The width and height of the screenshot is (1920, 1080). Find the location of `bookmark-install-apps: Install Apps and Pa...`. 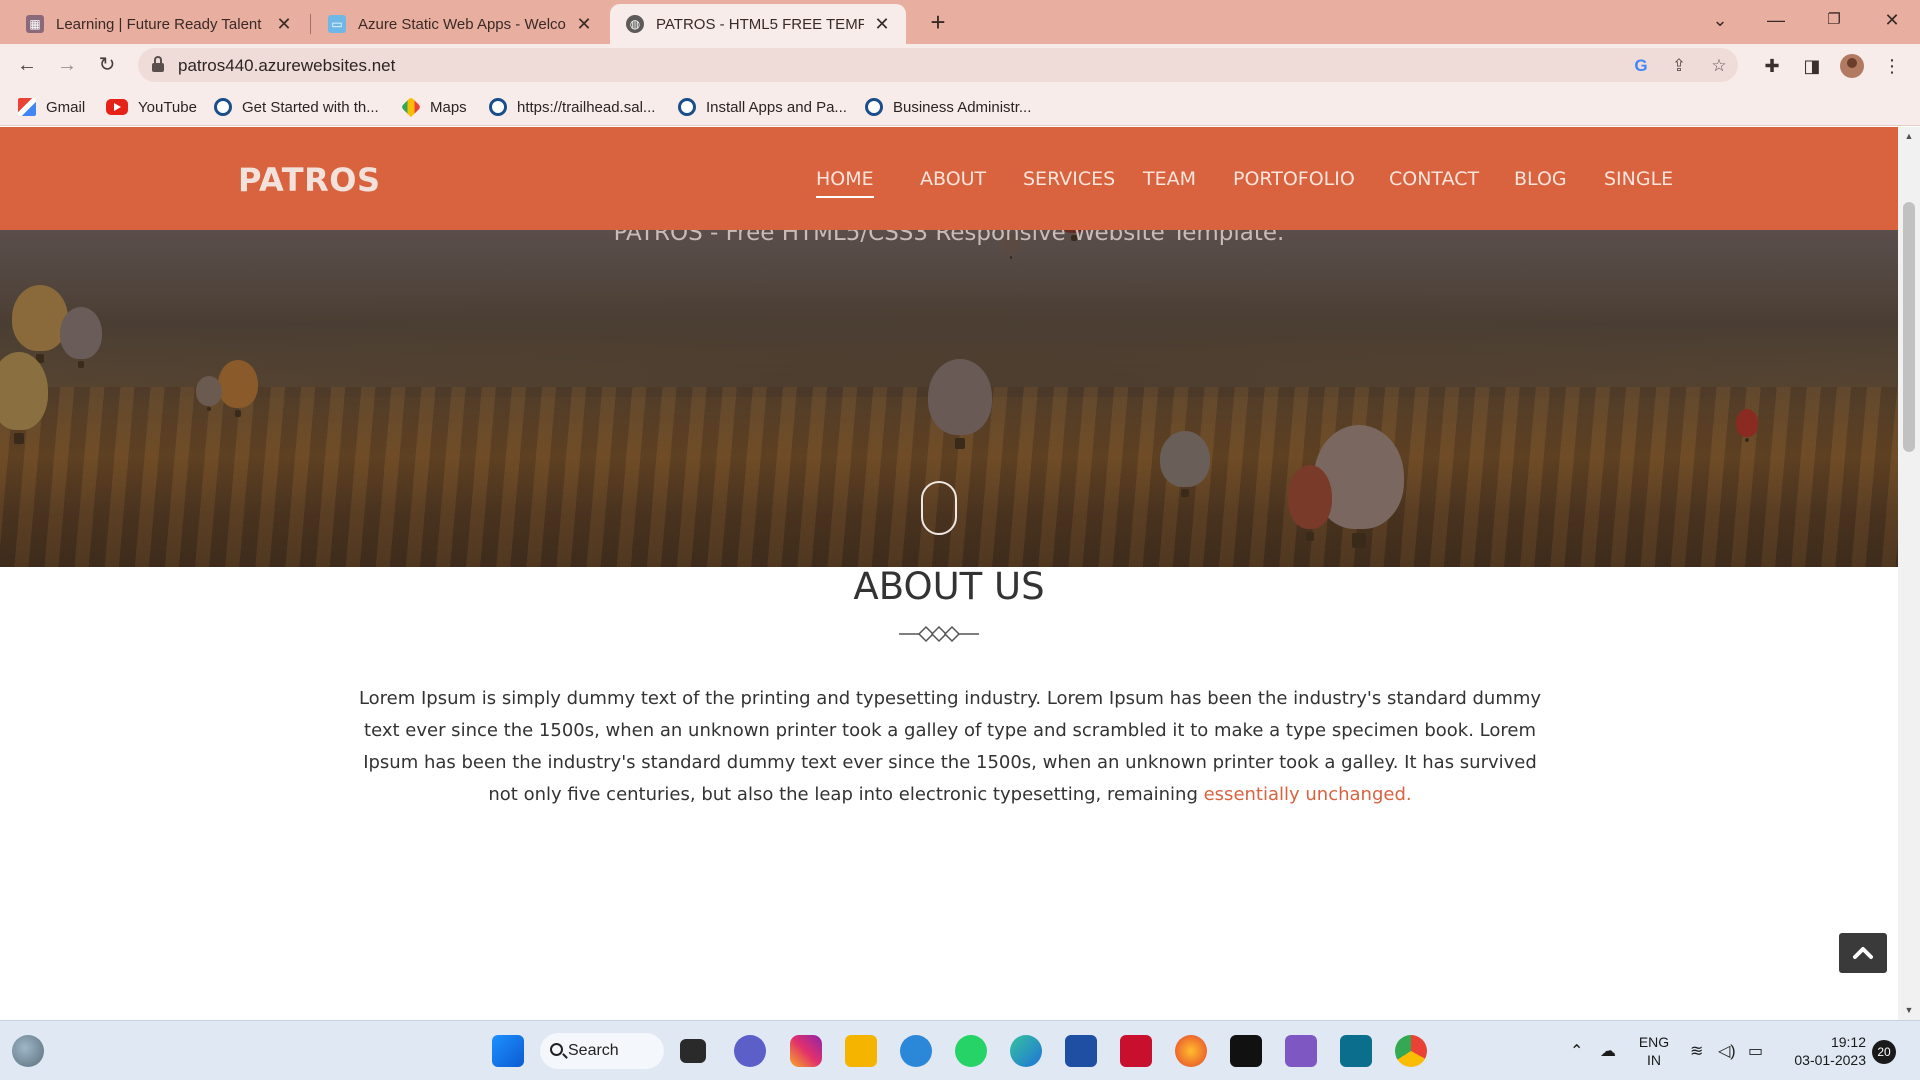

bookmark-install-apps: Install Apps and Pa... is located at coordinates (762, 107).